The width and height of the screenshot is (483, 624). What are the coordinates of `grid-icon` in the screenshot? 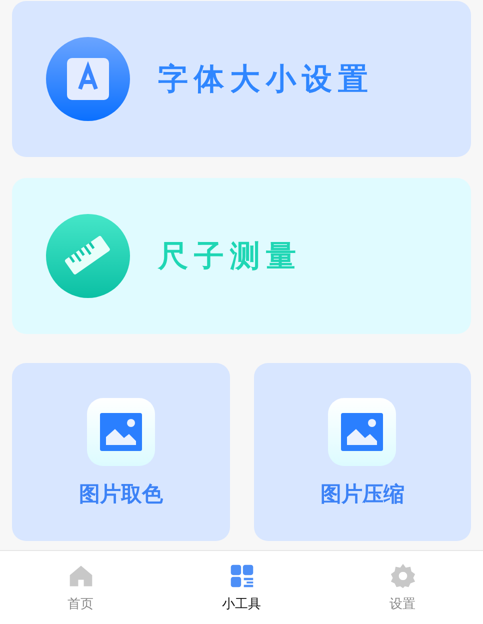 It's located at (241, 575).